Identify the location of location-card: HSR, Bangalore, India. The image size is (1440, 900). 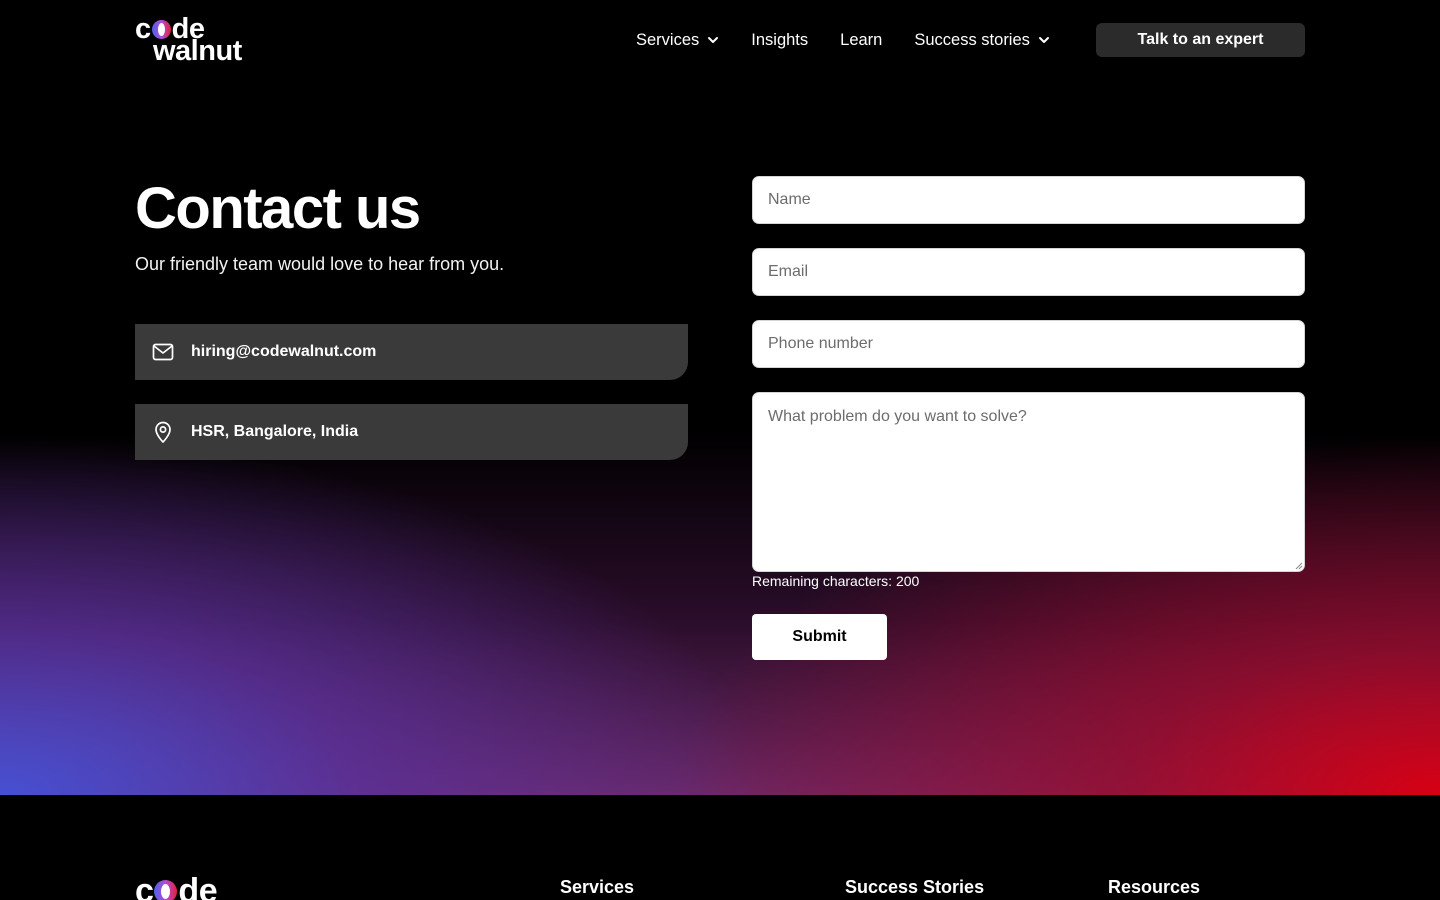
(411, 432).